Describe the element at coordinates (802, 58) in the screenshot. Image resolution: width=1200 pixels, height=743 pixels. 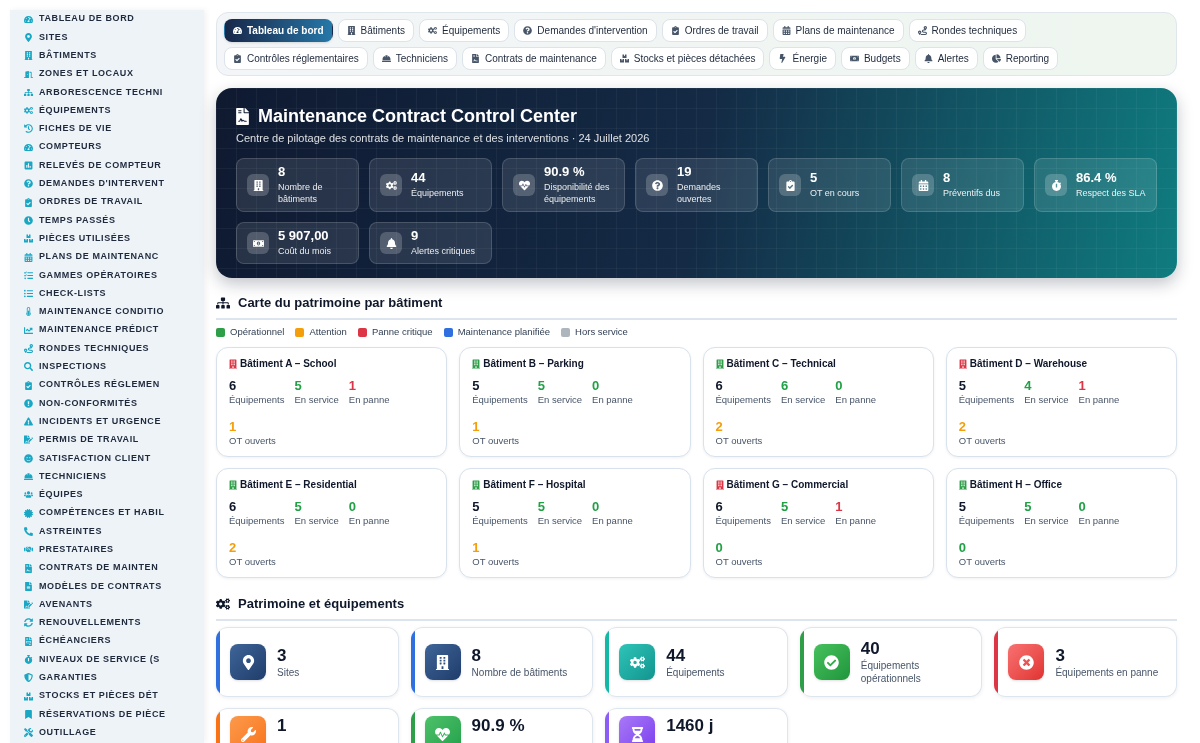
I see `tab: Énergie` at that location.